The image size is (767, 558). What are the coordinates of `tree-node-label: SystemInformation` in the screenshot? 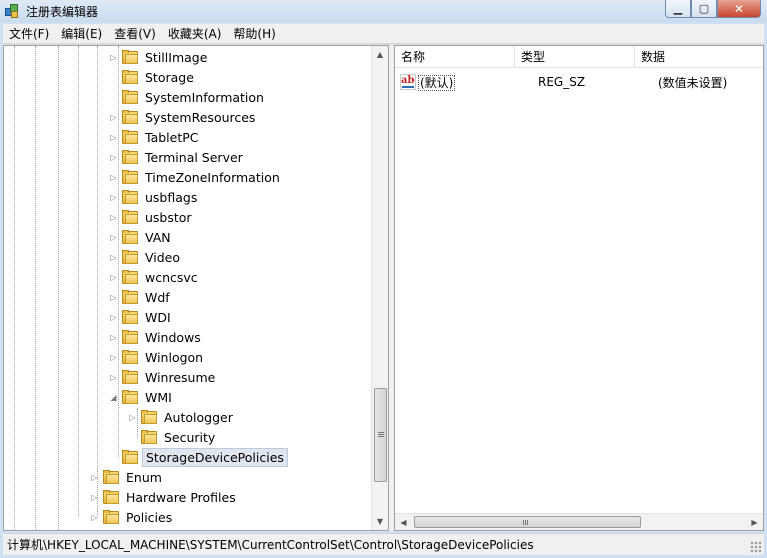 It's located at (204, 97).